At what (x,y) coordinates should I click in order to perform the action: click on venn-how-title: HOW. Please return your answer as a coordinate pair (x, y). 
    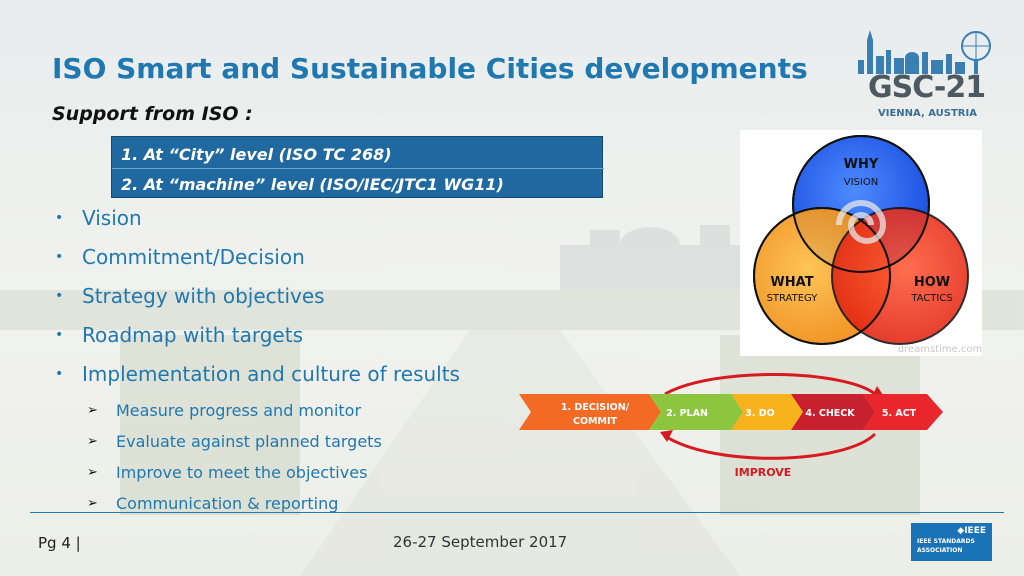
    Looking at the image, I should click on (932, 282).